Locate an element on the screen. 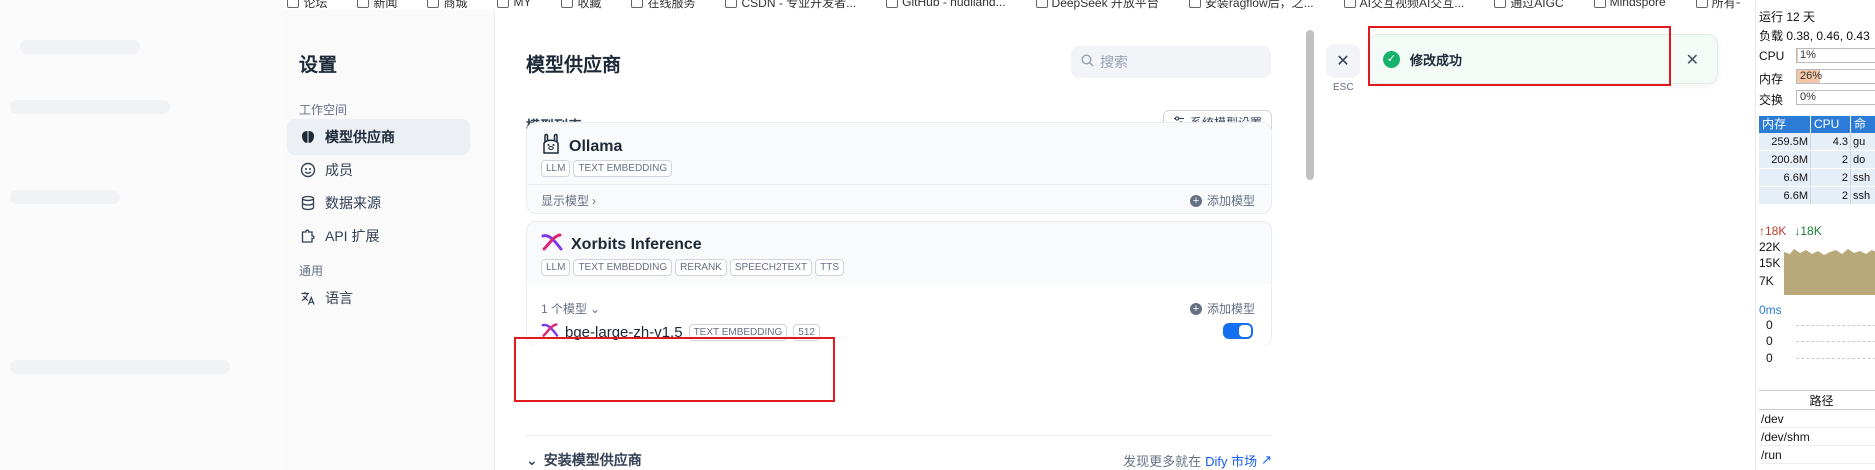 Image resolution: width=1875 pixels, height=470 pixels. bookmark-label: 新闻 is located at coordinates (385, 5).